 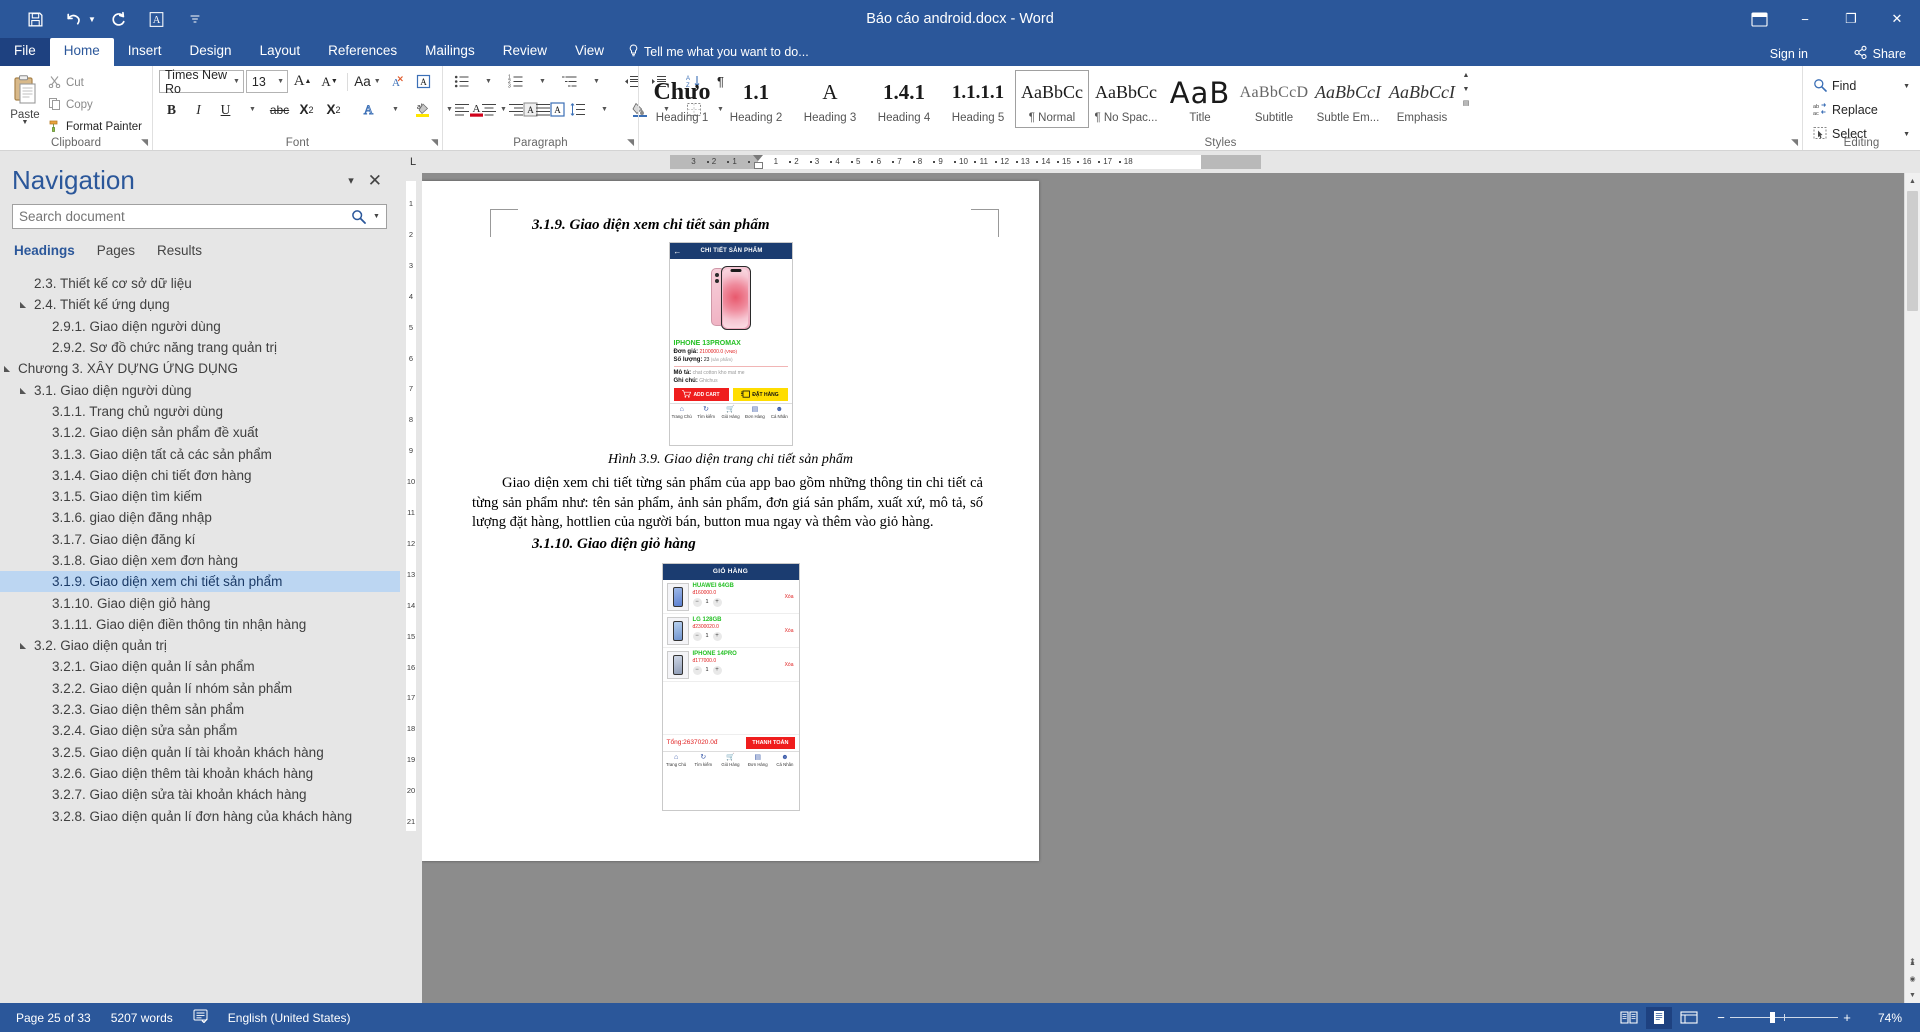 What do you see at coordinates (542, 81) in the screenshot?
I see `numbering-dropdown-icon: ▼` at bounding box center [542, 81].